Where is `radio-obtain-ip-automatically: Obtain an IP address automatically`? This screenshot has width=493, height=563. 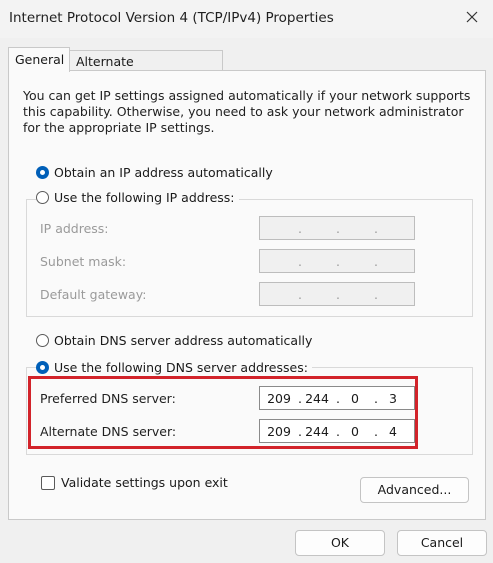
radio-obtain-ip-automatically: Obtain an IP address automatically is located at coordinates (154, 172).